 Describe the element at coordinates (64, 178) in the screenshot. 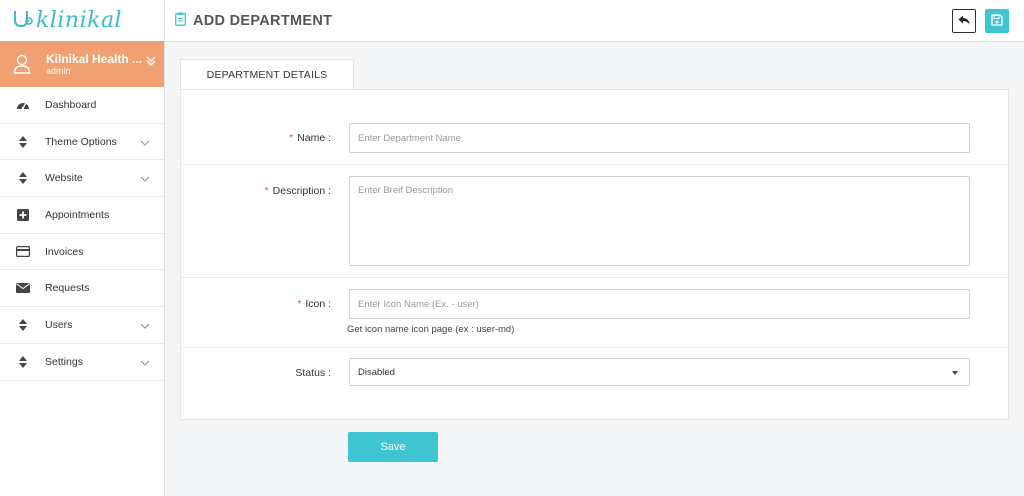

I see `sidebar-item-label: Website` at that location.